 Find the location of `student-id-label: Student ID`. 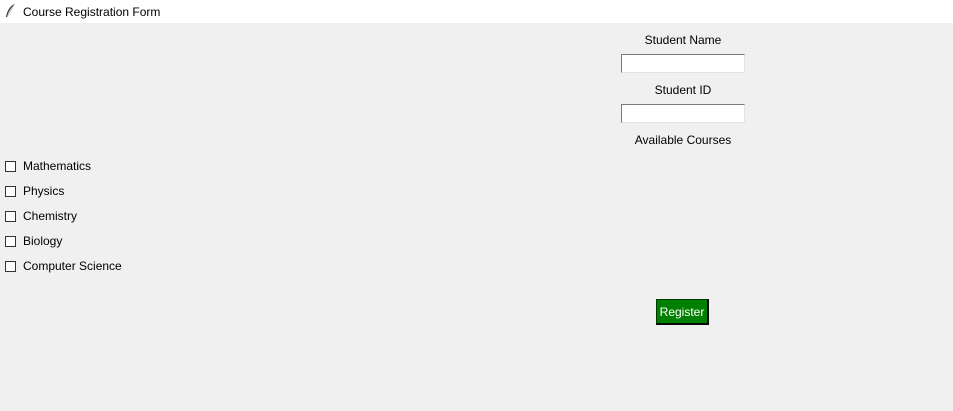

student-id-label: Student ID is located at coordinates (683, 90).